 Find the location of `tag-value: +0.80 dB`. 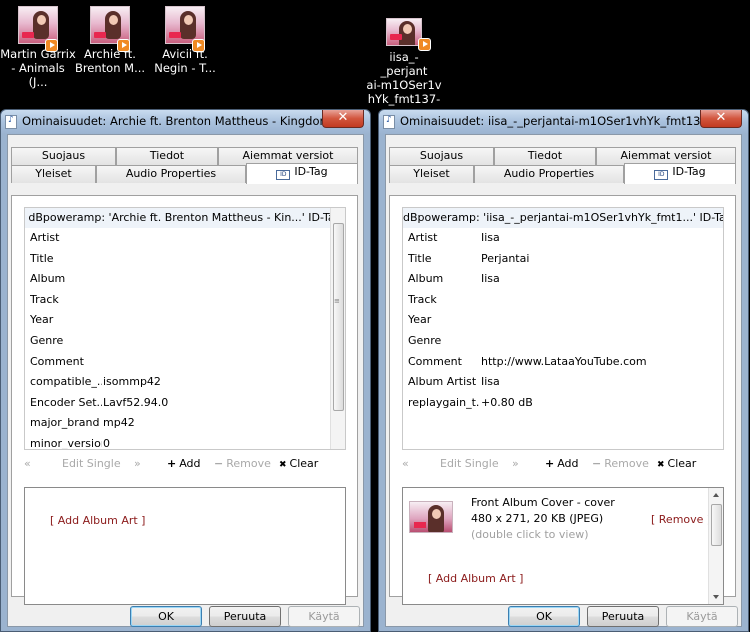

tag-value: +0.80 dB is located at coordinates (507, 403).